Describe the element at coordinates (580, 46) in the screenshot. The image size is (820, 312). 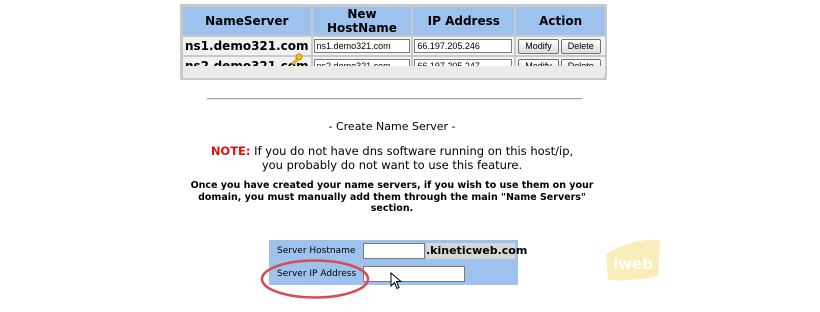
I see `delete-button: Delete` at that location.